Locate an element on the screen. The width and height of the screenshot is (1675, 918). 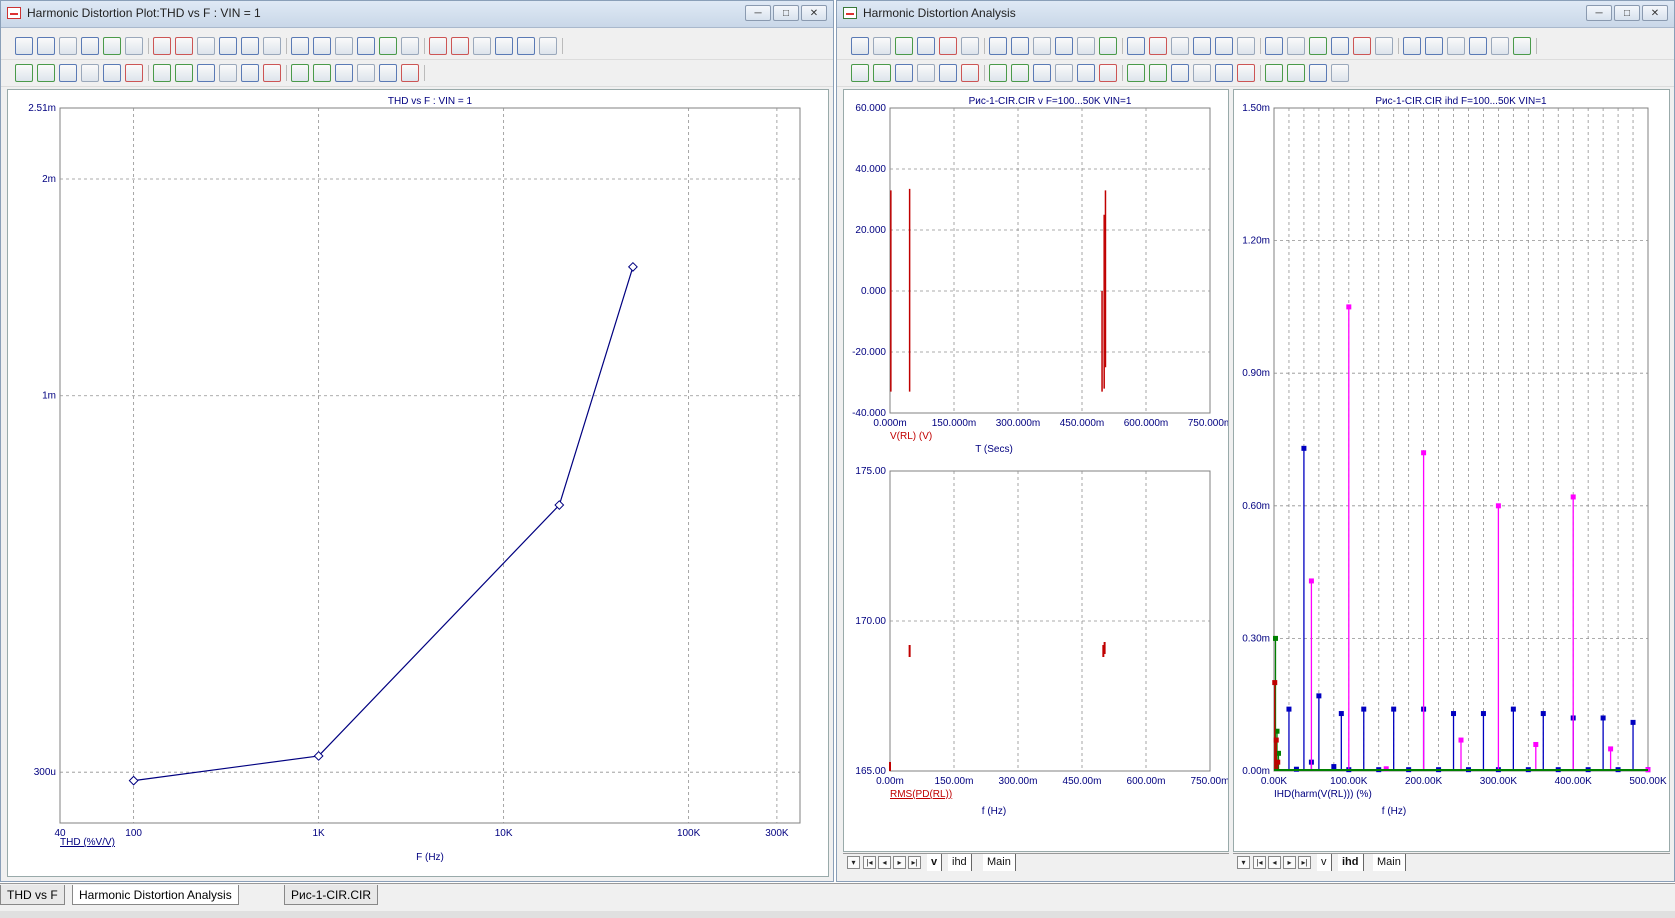
doc-tab: THD vs F is located at coordinates (32, 895).